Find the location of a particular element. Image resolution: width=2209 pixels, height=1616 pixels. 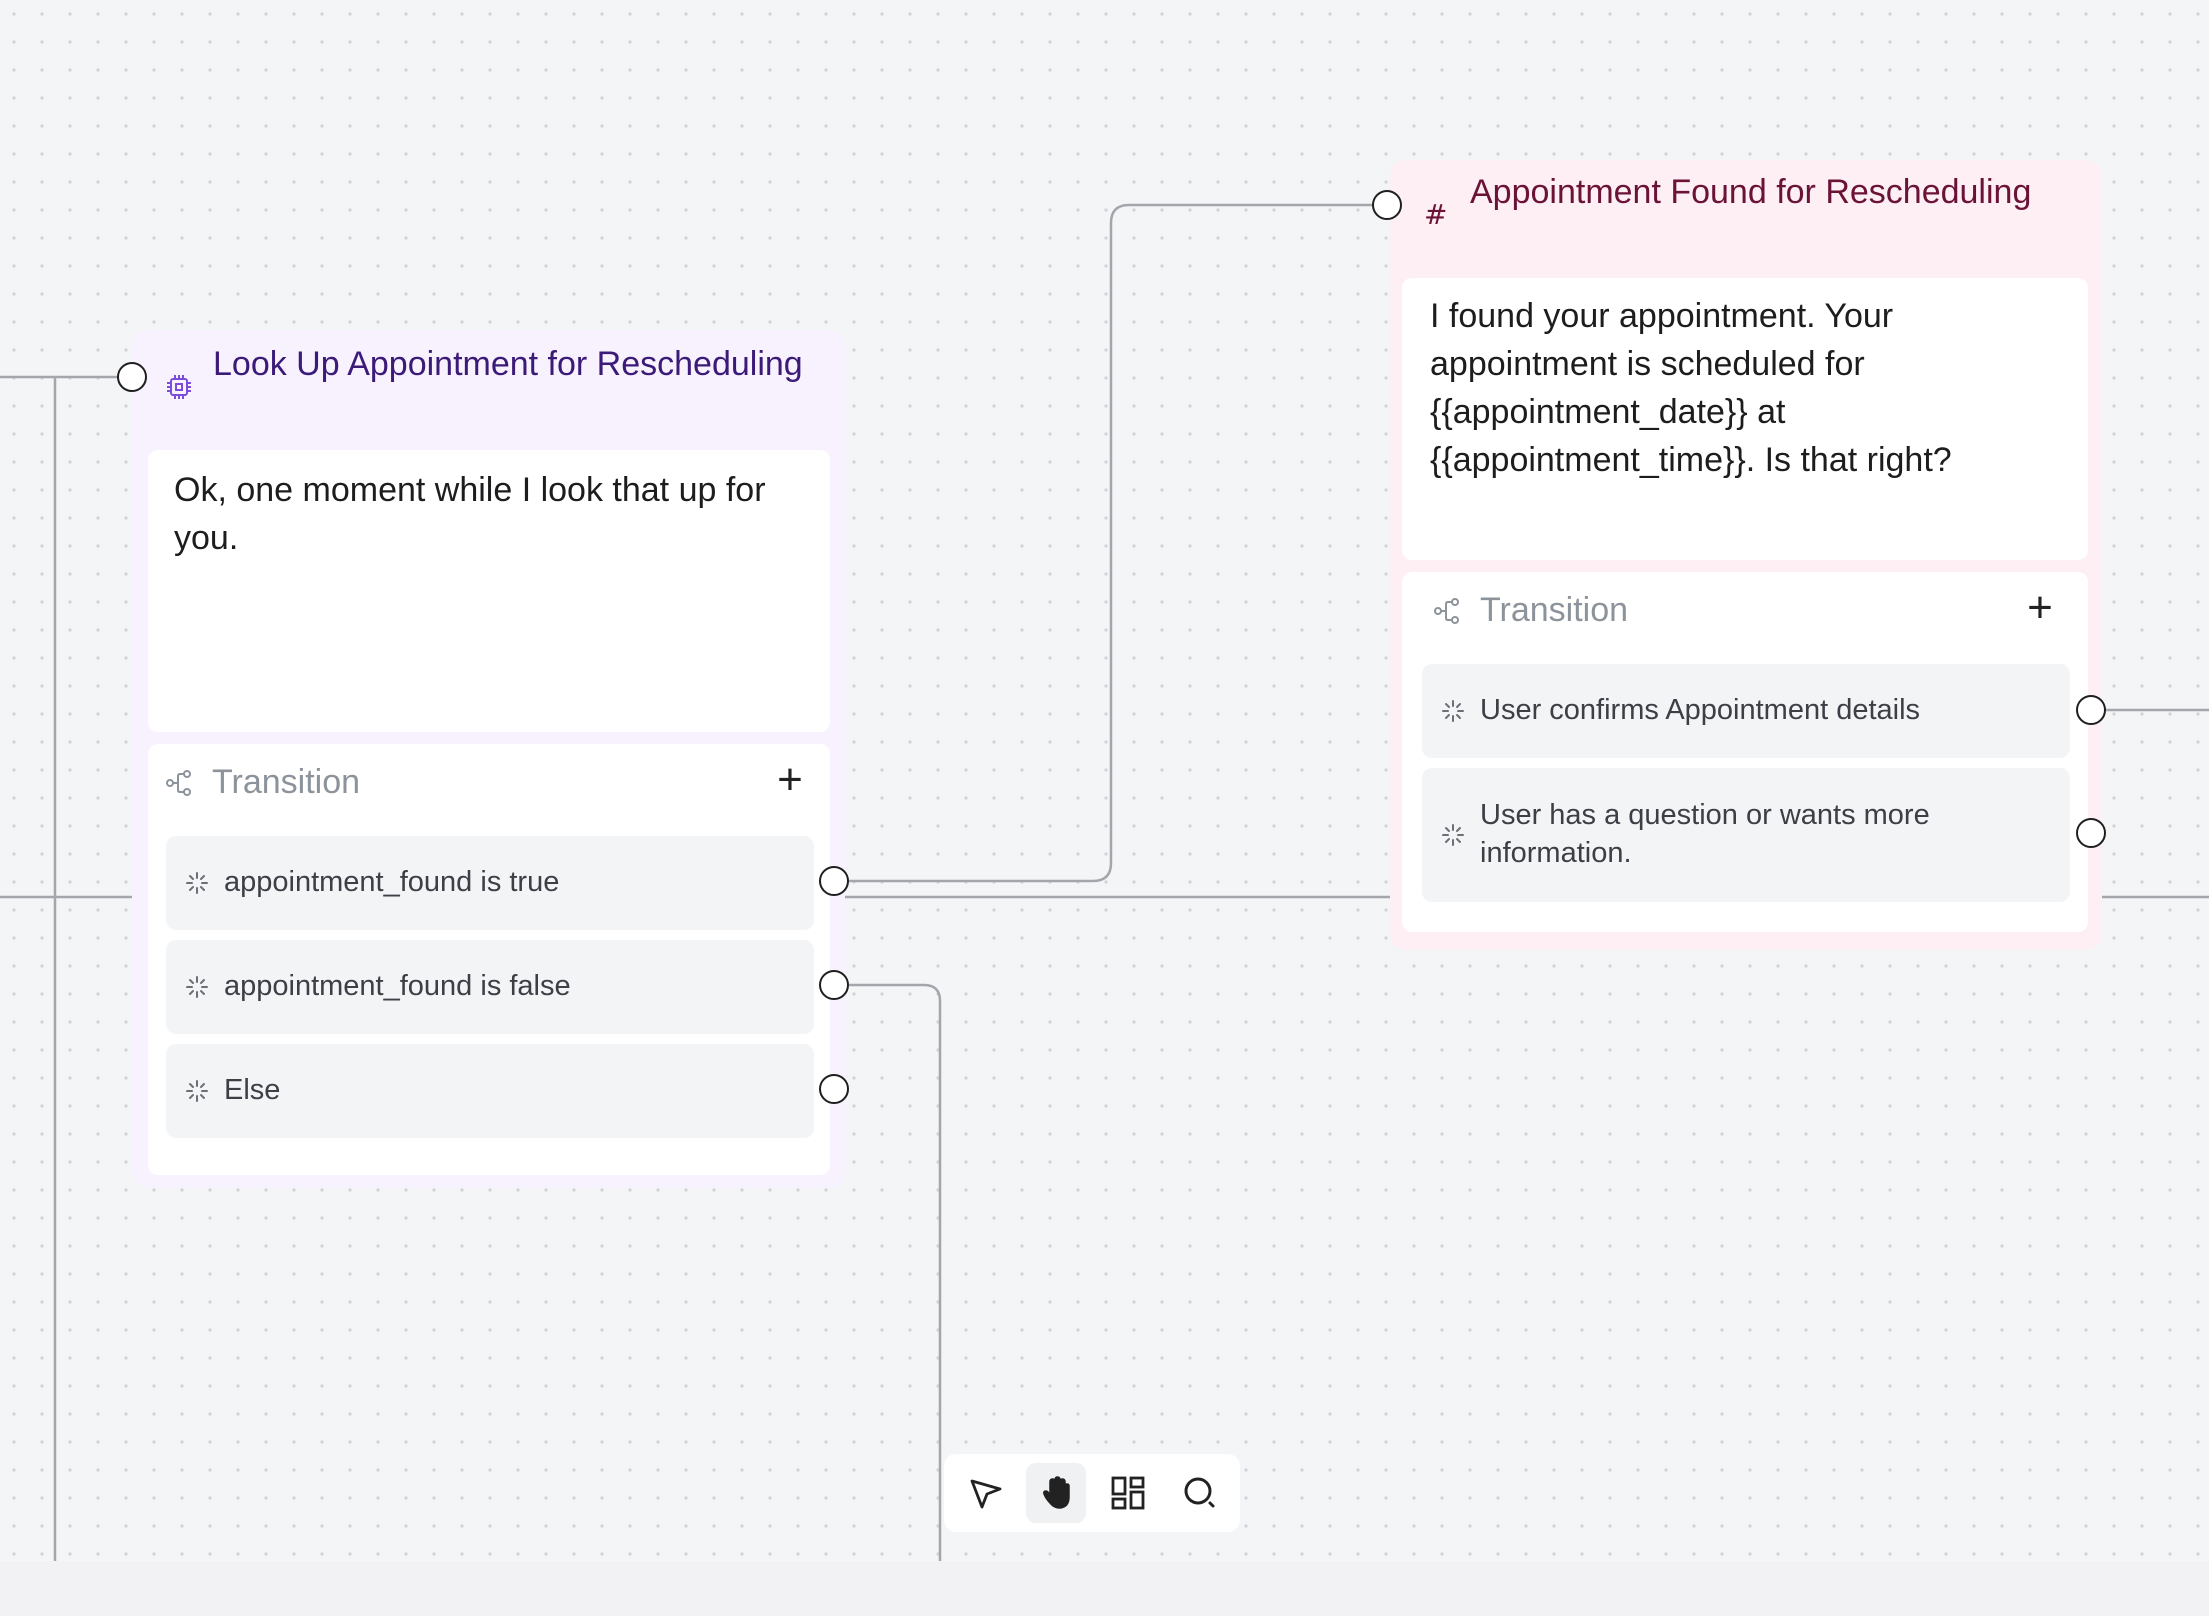

condition-item: appointment_found is false is located at coordinates (490, 987).